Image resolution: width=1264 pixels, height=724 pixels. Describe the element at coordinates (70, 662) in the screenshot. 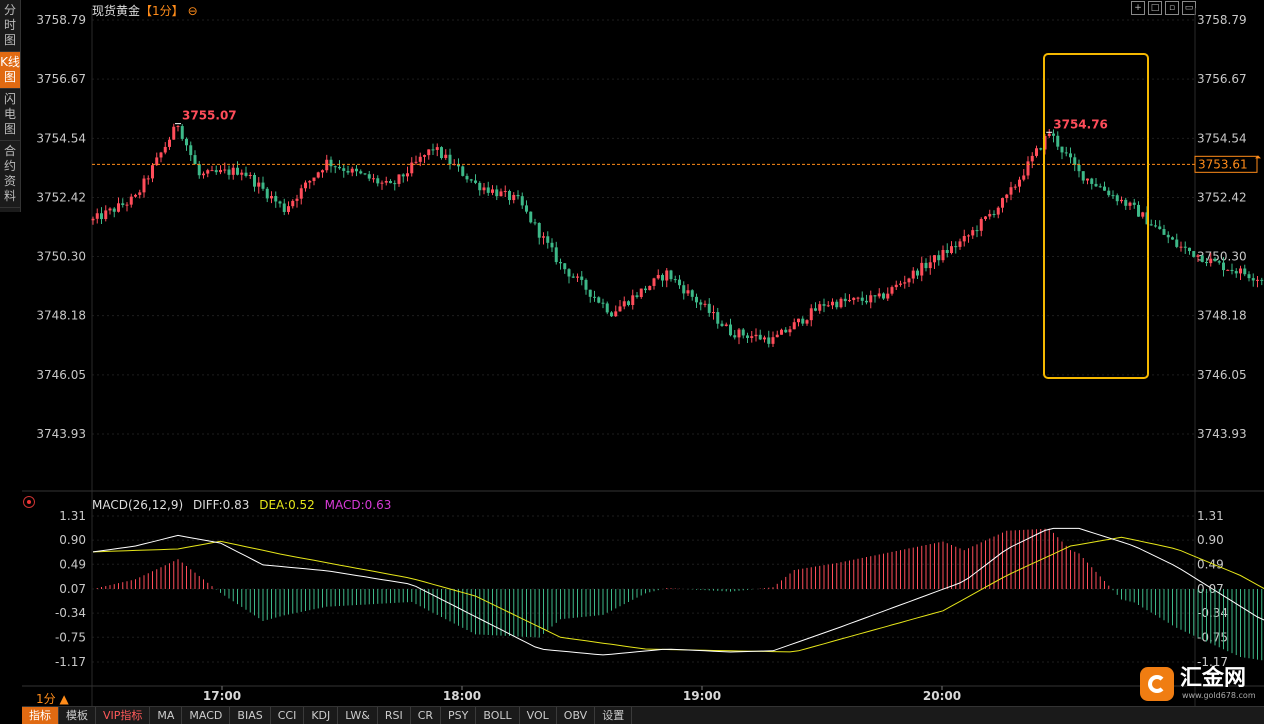

I see `macd-y-tick-left-6: -1.17` at that location.